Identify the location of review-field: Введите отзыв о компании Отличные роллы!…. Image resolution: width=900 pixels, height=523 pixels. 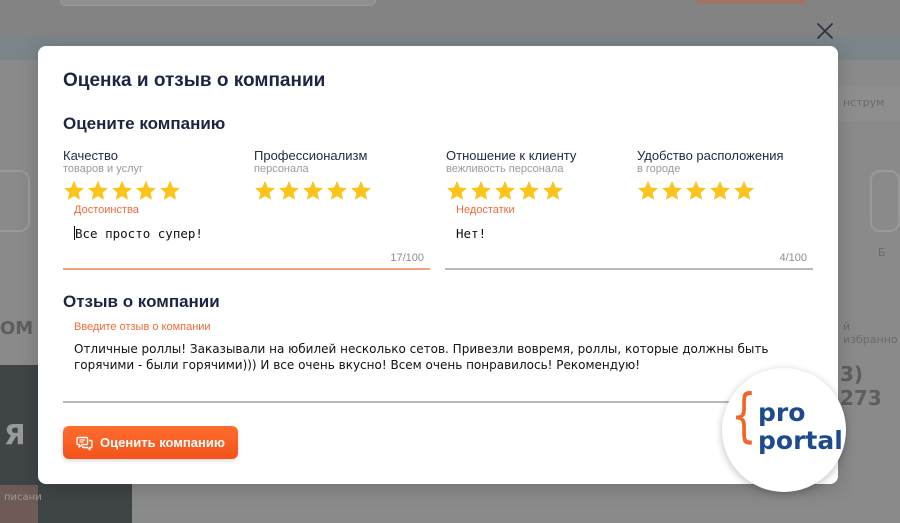
(438, 363).